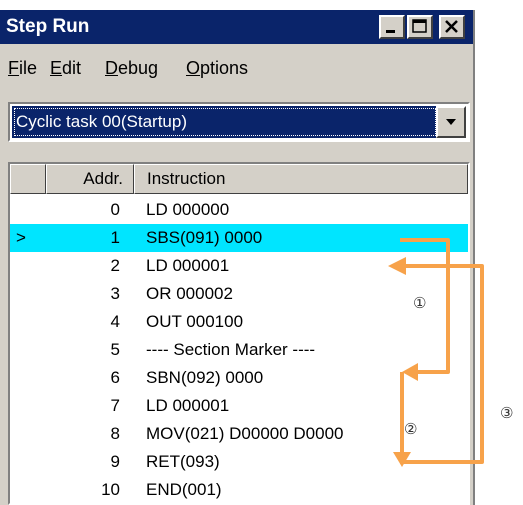  I want to click on callout-2: ②, so click(411, 429).